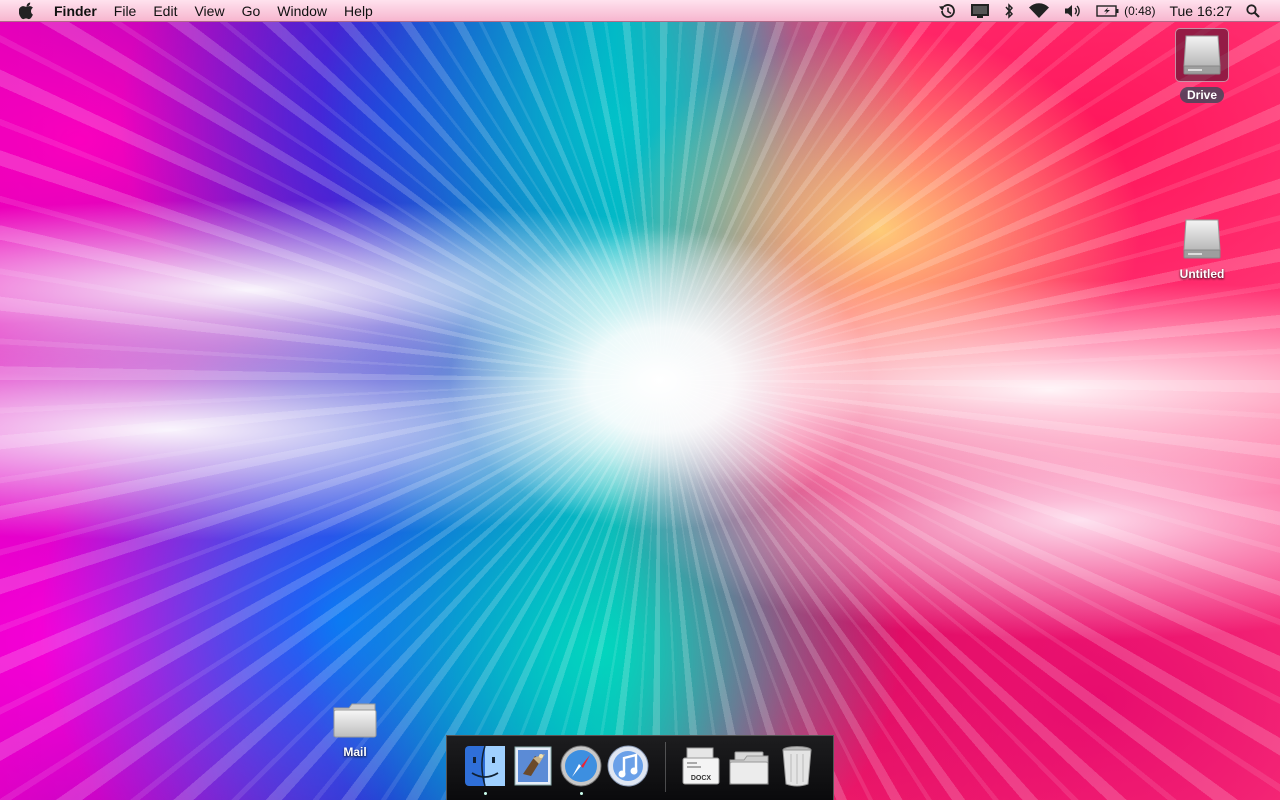 The width and height of the screenshot is (1280, 800). Describe the element at coordinates (665, 767) in the screenshot. I see `dock-separator` at that location.